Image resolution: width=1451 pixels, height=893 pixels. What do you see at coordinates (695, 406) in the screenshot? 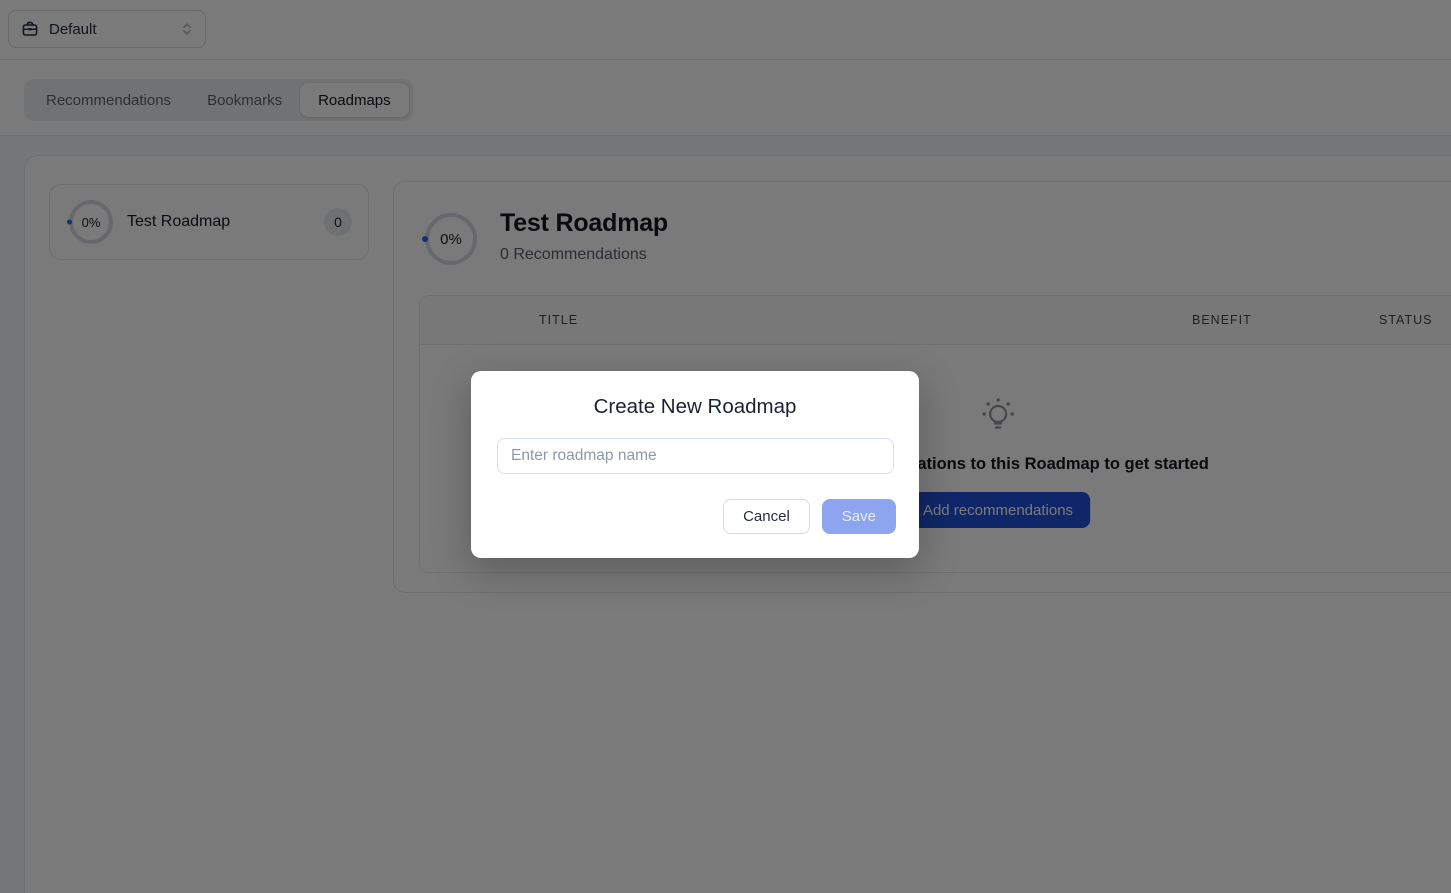
I see `modal-title: Create New Roadmap` at bounding box center [695, 406].